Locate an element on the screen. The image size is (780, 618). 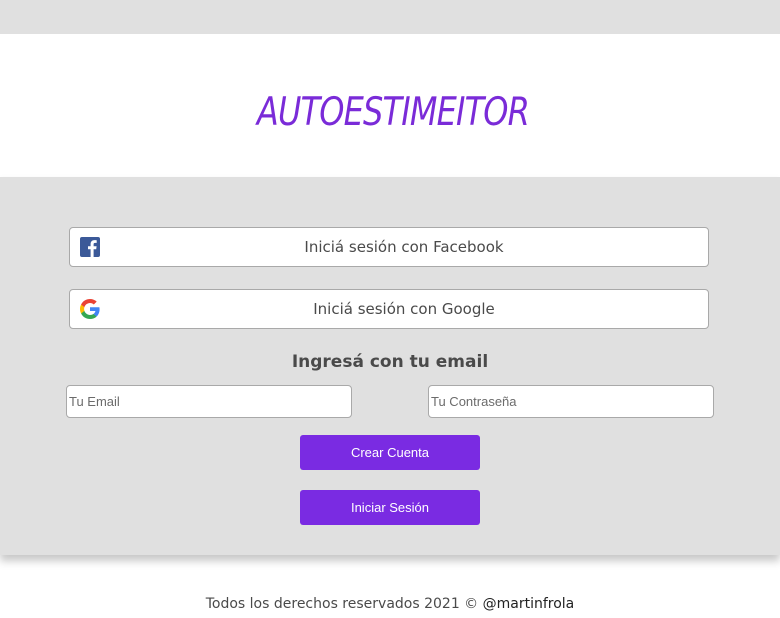
google-login-label: Iniciá sesión con Google is located at coordinates (404, 309).